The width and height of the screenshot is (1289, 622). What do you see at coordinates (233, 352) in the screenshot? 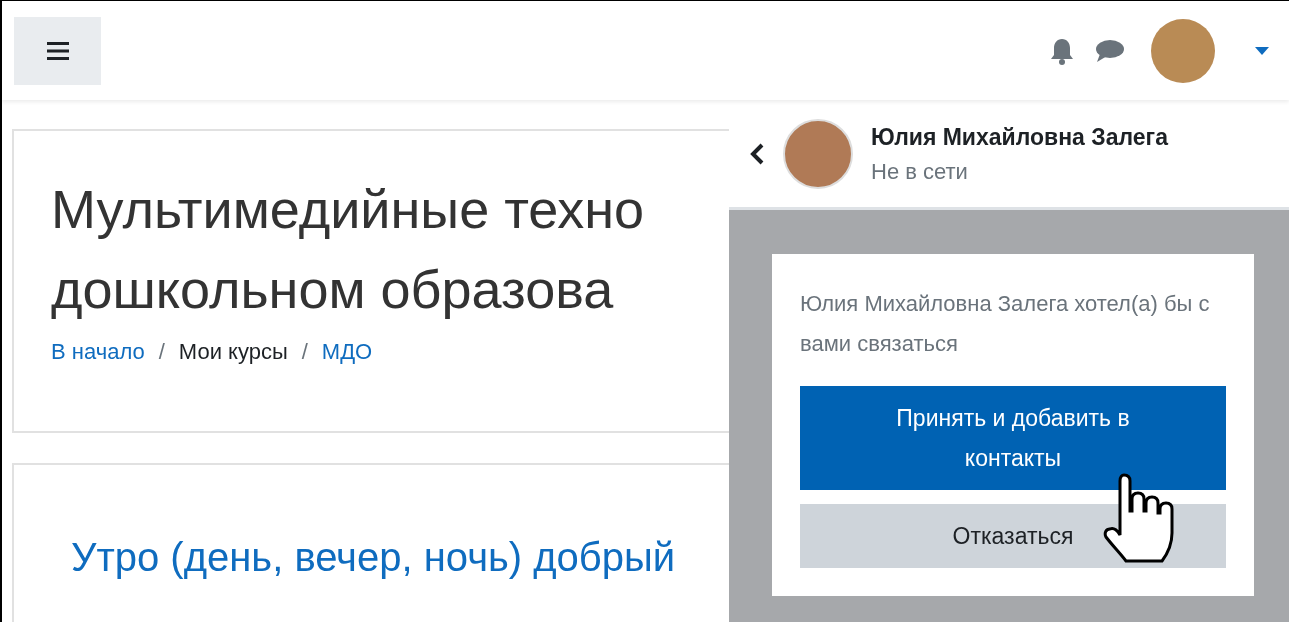
I see `breadcrumb-item: Мои курсы` at bounding box center [233, 352].